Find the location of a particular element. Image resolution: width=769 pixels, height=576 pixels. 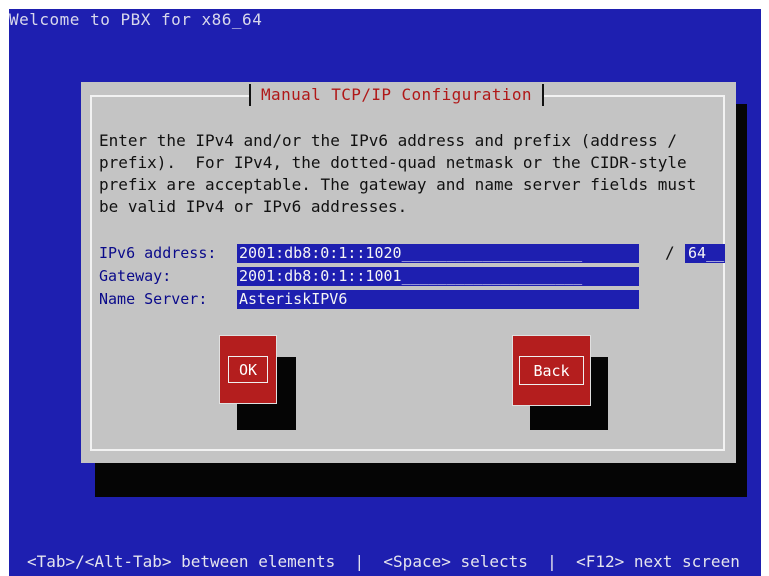

name-server-input: AsteriskIPV6 is located at coordinates (438, 299).